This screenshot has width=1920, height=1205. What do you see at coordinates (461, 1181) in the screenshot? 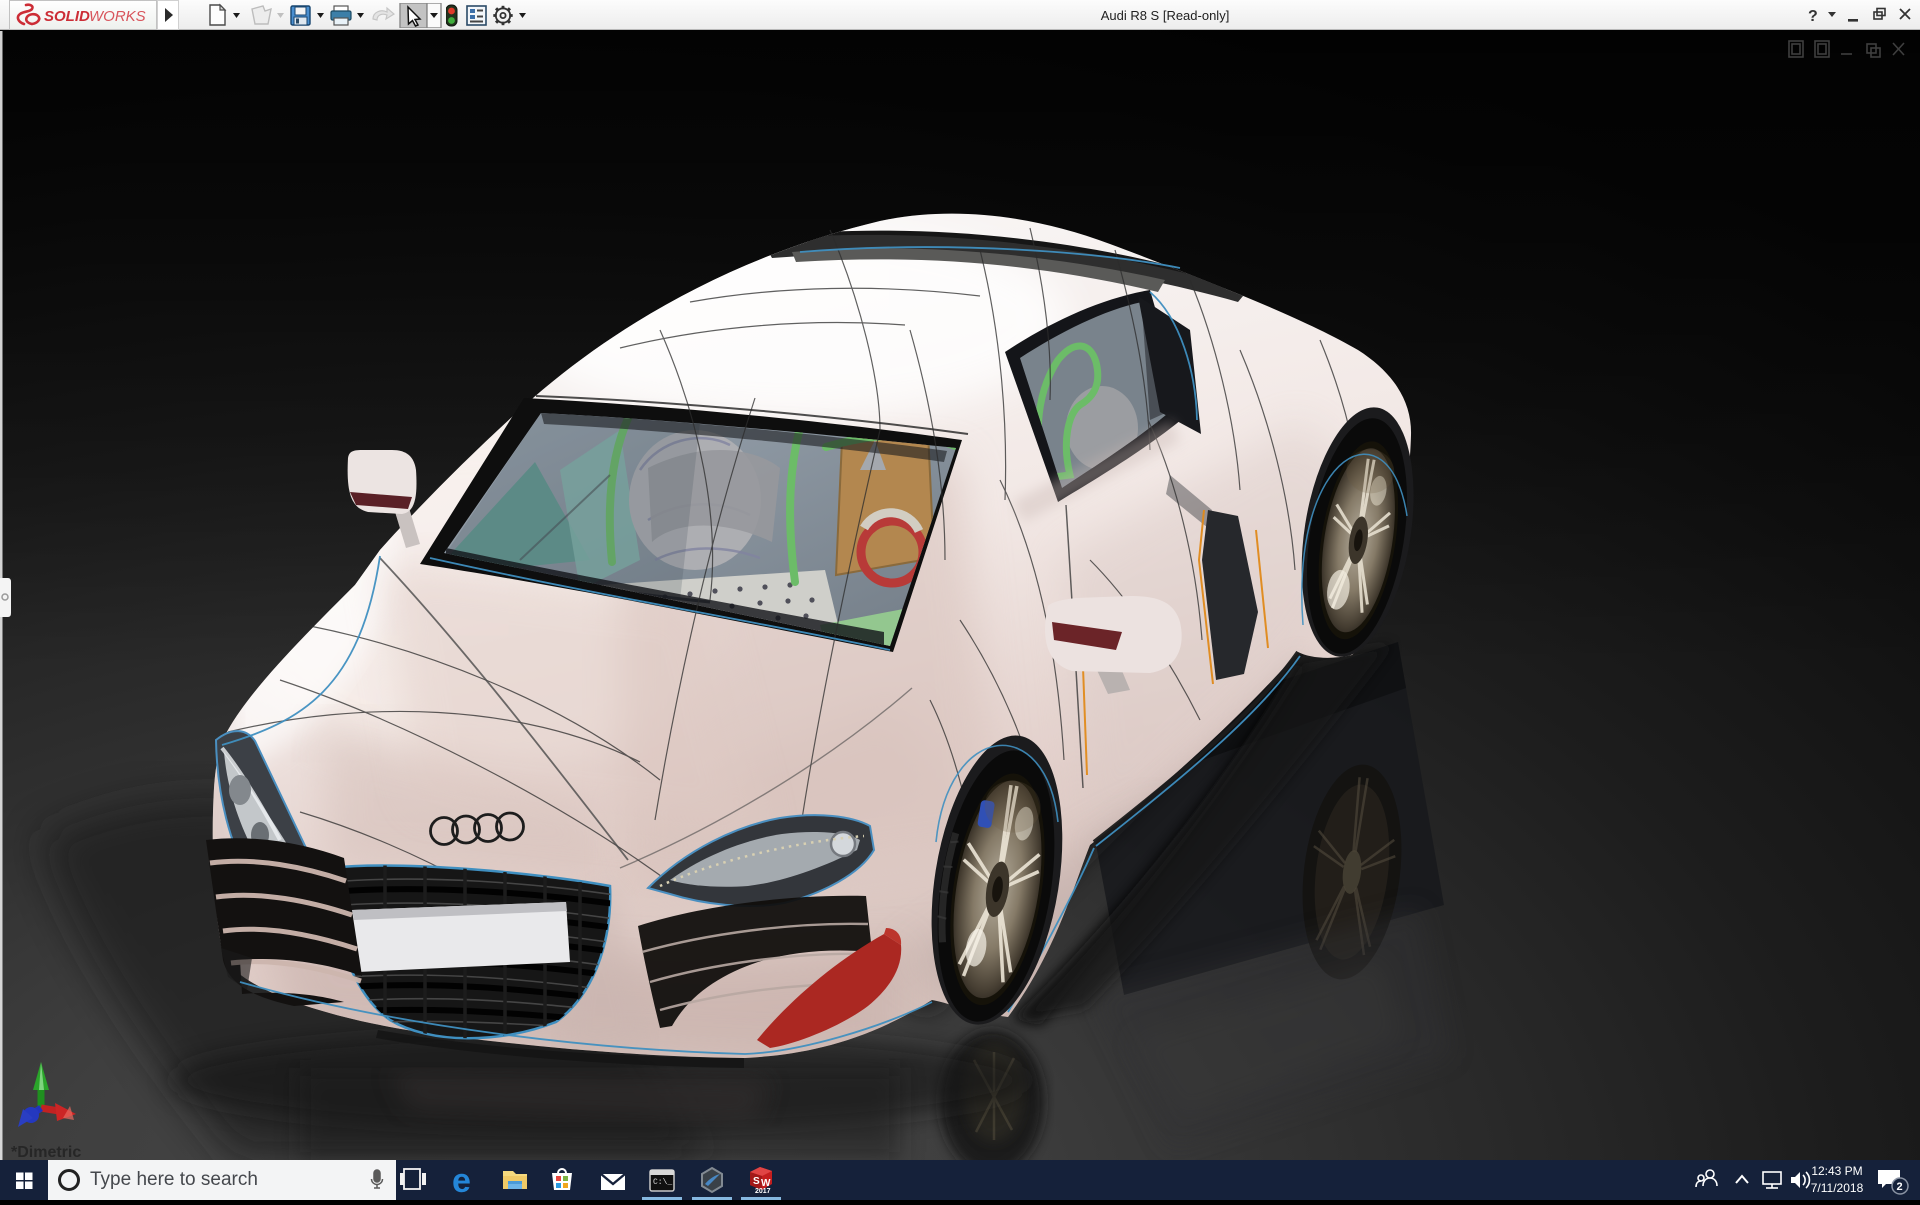
I see `svg-text: e` at bounding box center [461, 1181].